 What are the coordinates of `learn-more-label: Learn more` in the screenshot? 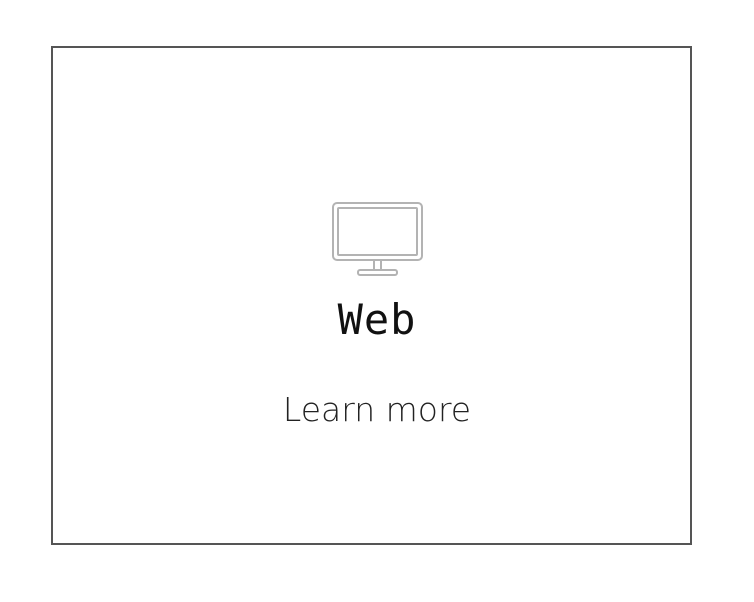 It's located at (377, 409).